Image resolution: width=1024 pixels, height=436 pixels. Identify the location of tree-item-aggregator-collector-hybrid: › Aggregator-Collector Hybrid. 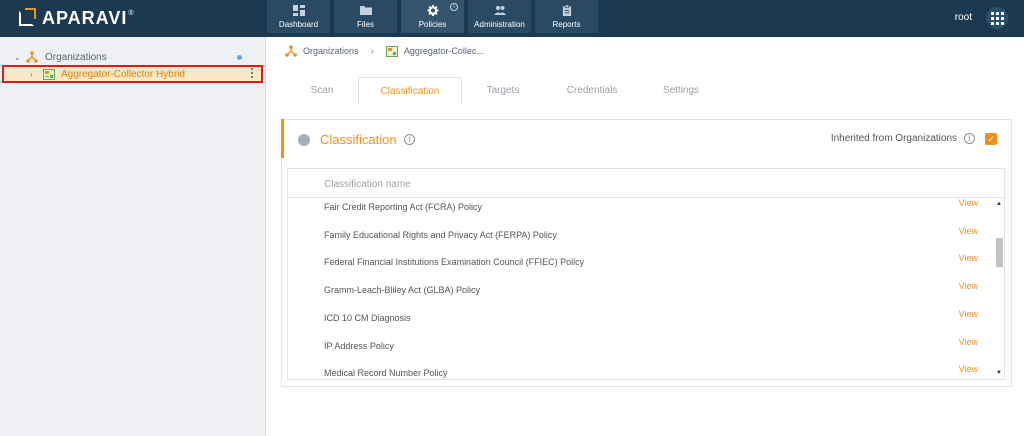
(132, 74).